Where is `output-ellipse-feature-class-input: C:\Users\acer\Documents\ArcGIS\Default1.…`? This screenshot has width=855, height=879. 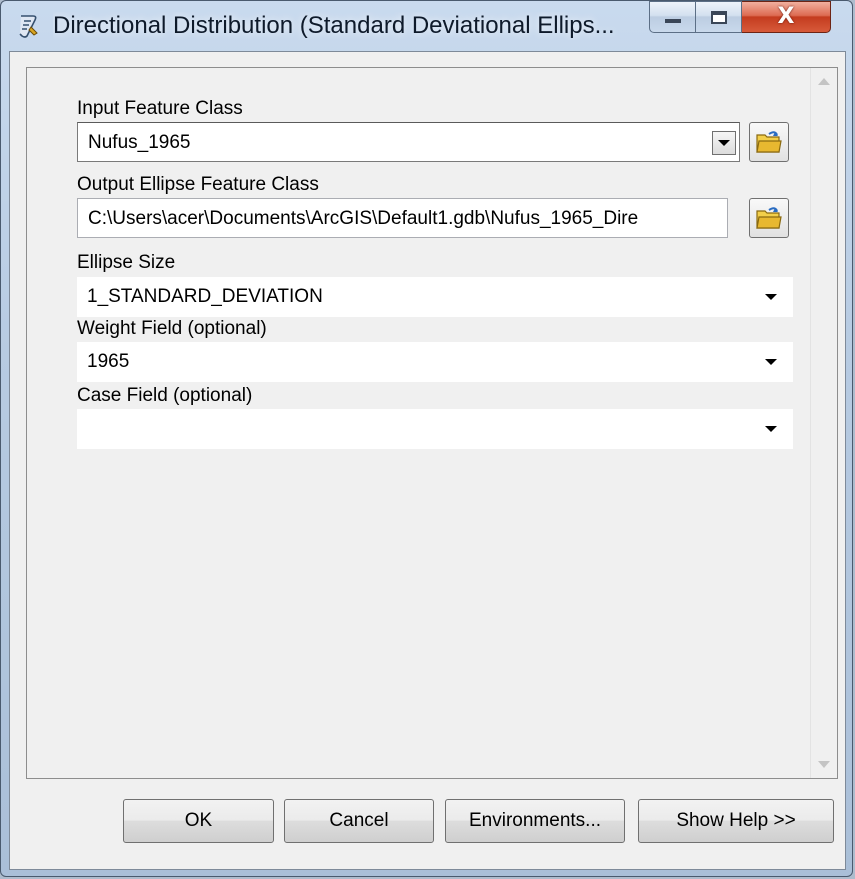
output-ellipse-feature-class-input: C:\Users\acer\Documents\ArcGIS\Default1.… is located at coordinates (402, 218).